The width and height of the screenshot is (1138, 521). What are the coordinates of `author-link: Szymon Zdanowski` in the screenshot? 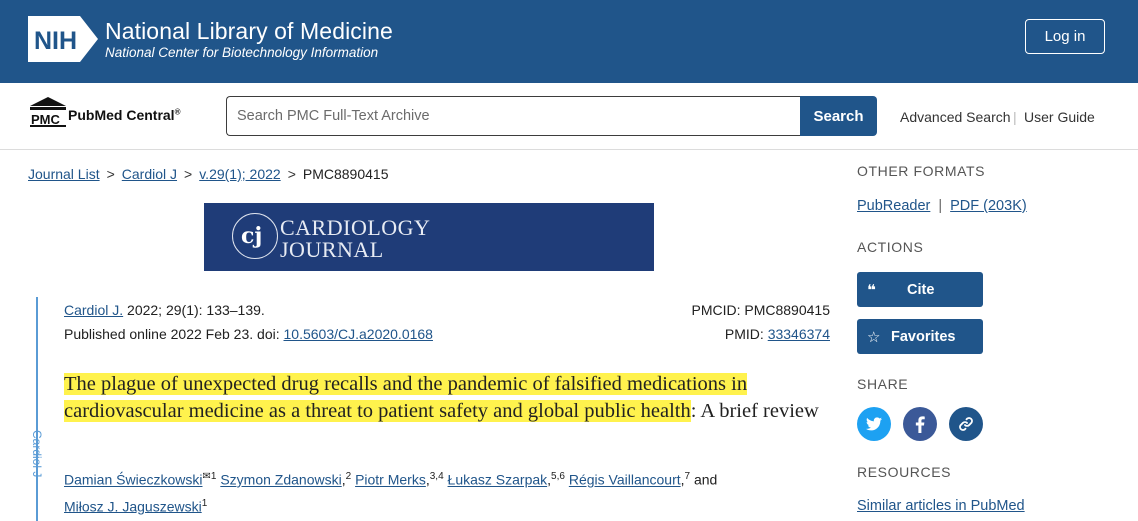 It's located at (280, 480).